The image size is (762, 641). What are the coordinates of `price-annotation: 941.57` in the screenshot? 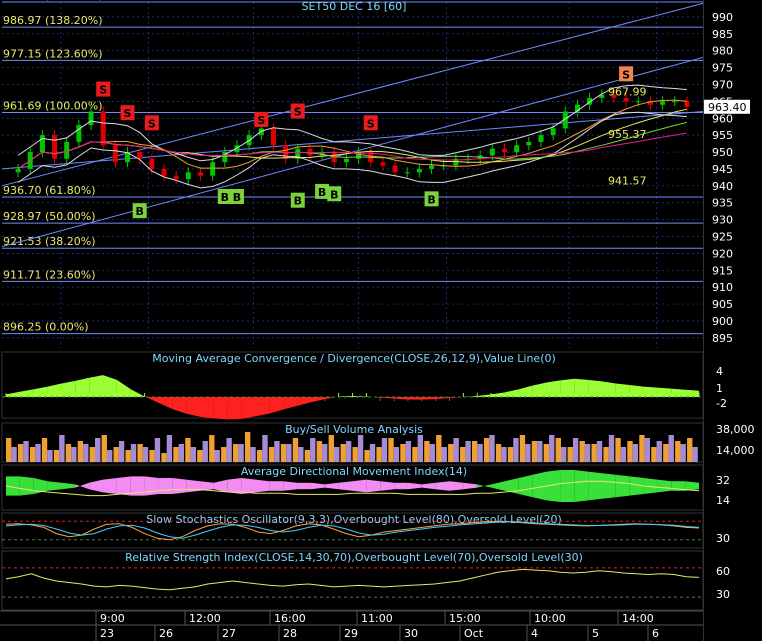 It's located at (627, 181).